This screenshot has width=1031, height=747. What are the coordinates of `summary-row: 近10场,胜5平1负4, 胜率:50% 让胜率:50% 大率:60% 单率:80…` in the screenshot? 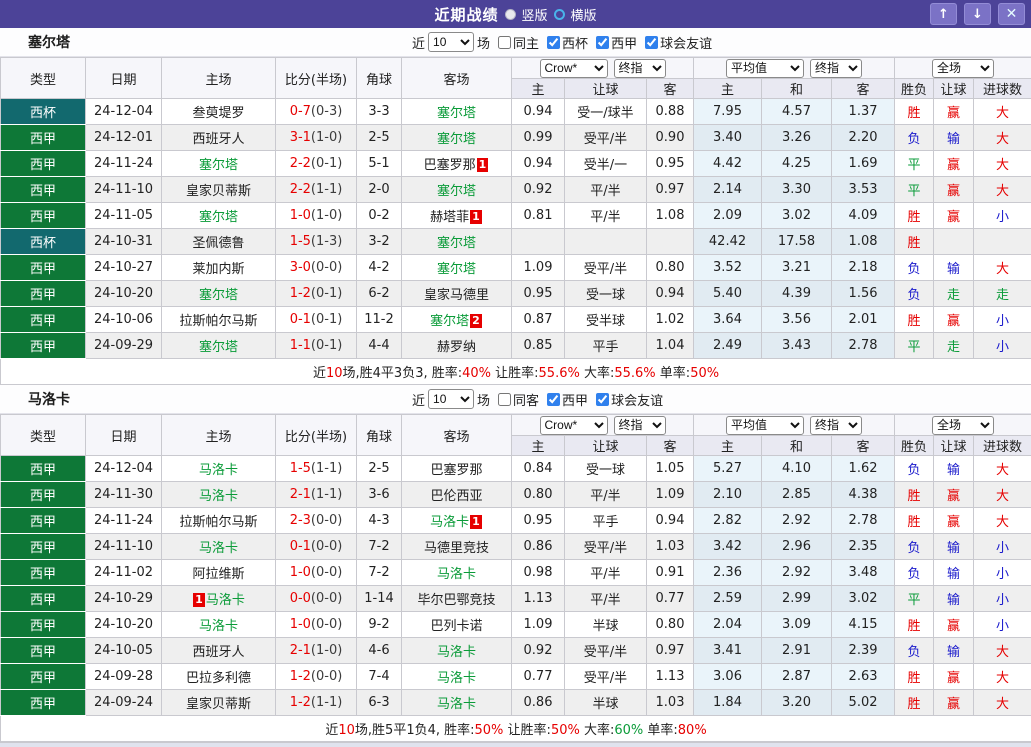 It's located at (516, 729).